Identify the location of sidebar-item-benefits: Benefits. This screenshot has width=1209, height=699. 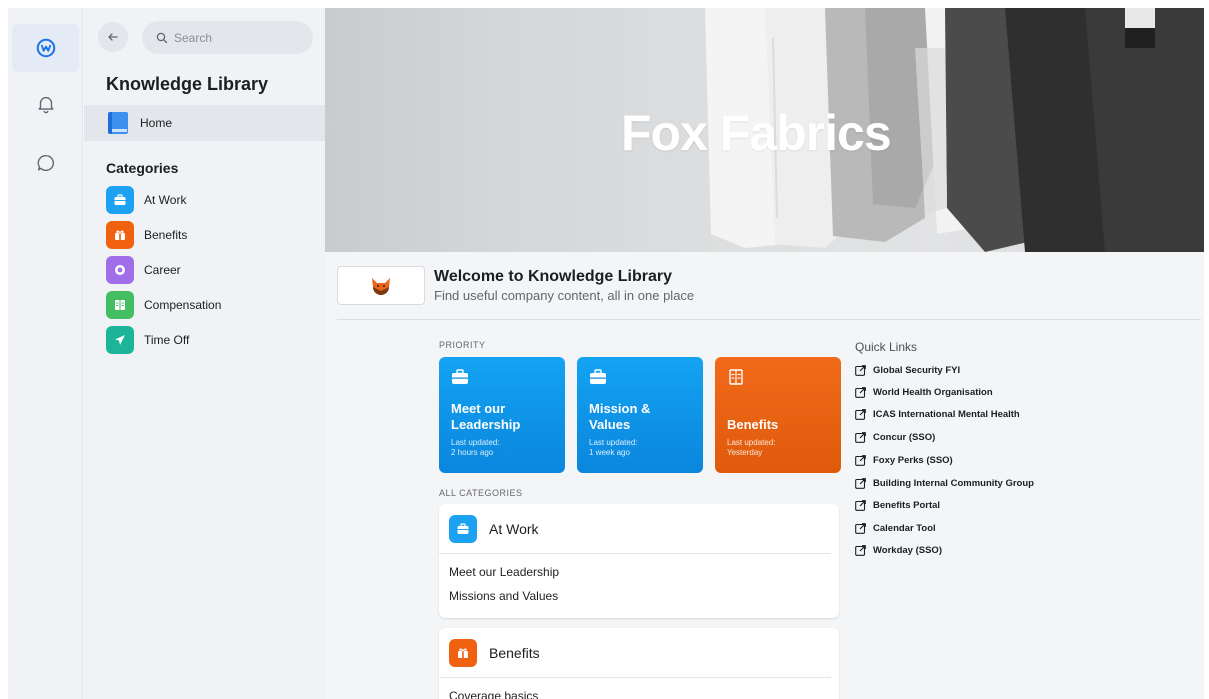
(146, 235).